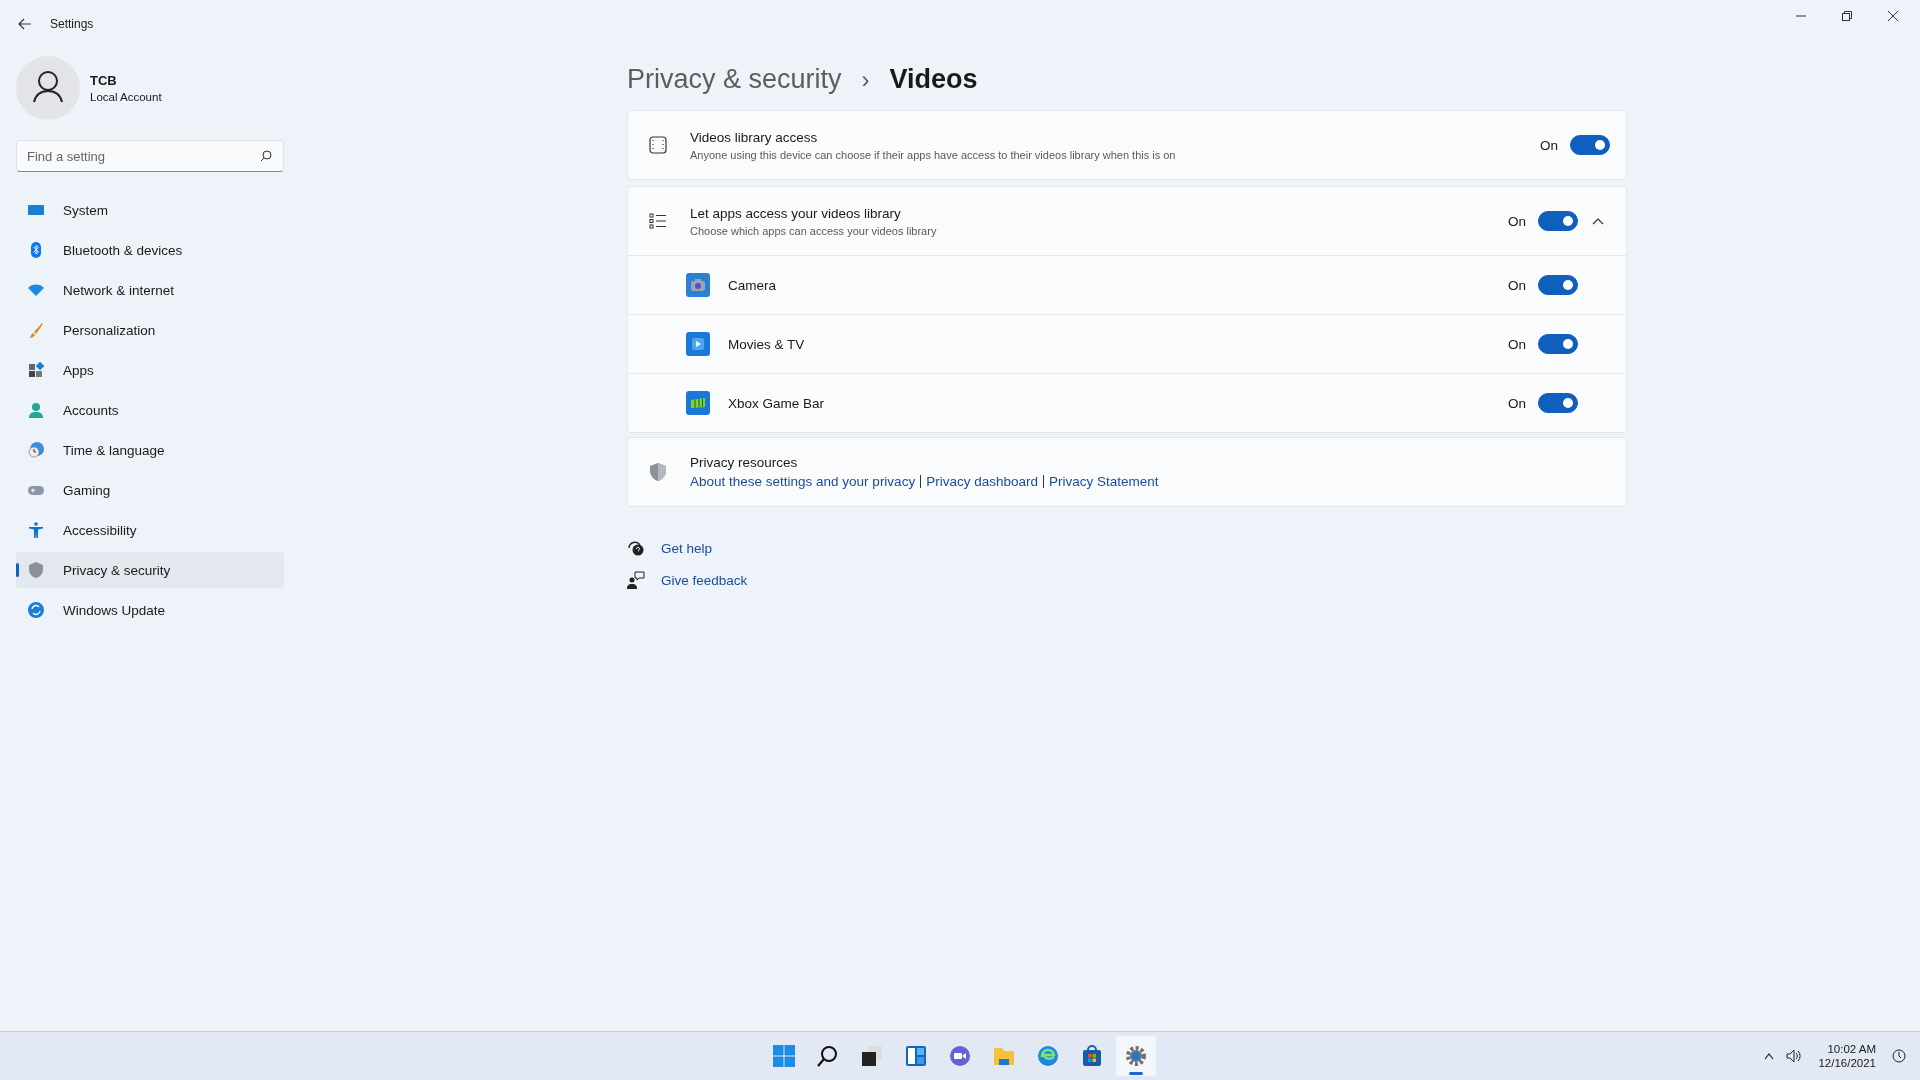  I want to click on store-icon, so click(1092, 1056).